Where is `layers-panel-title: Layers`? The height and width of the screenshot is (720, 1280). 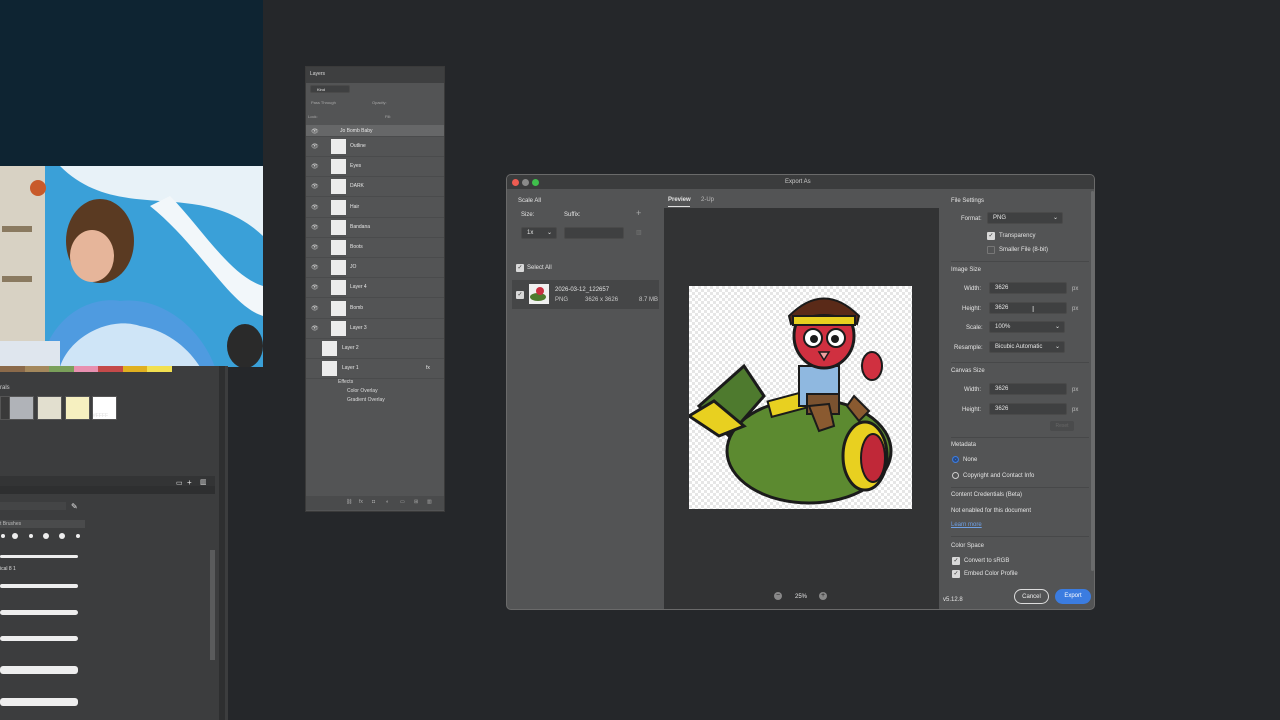
layers-panel-title: Layers is located at coordinates (375, 75).